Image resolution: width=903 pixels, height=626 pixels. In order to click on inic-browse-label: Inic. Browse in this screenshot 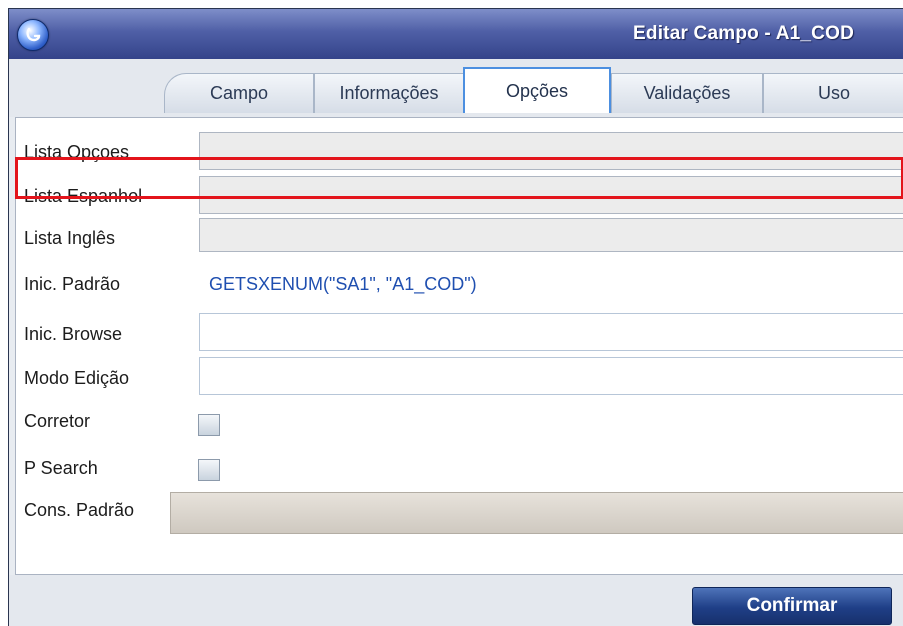, I will do `click(73, 334)`.